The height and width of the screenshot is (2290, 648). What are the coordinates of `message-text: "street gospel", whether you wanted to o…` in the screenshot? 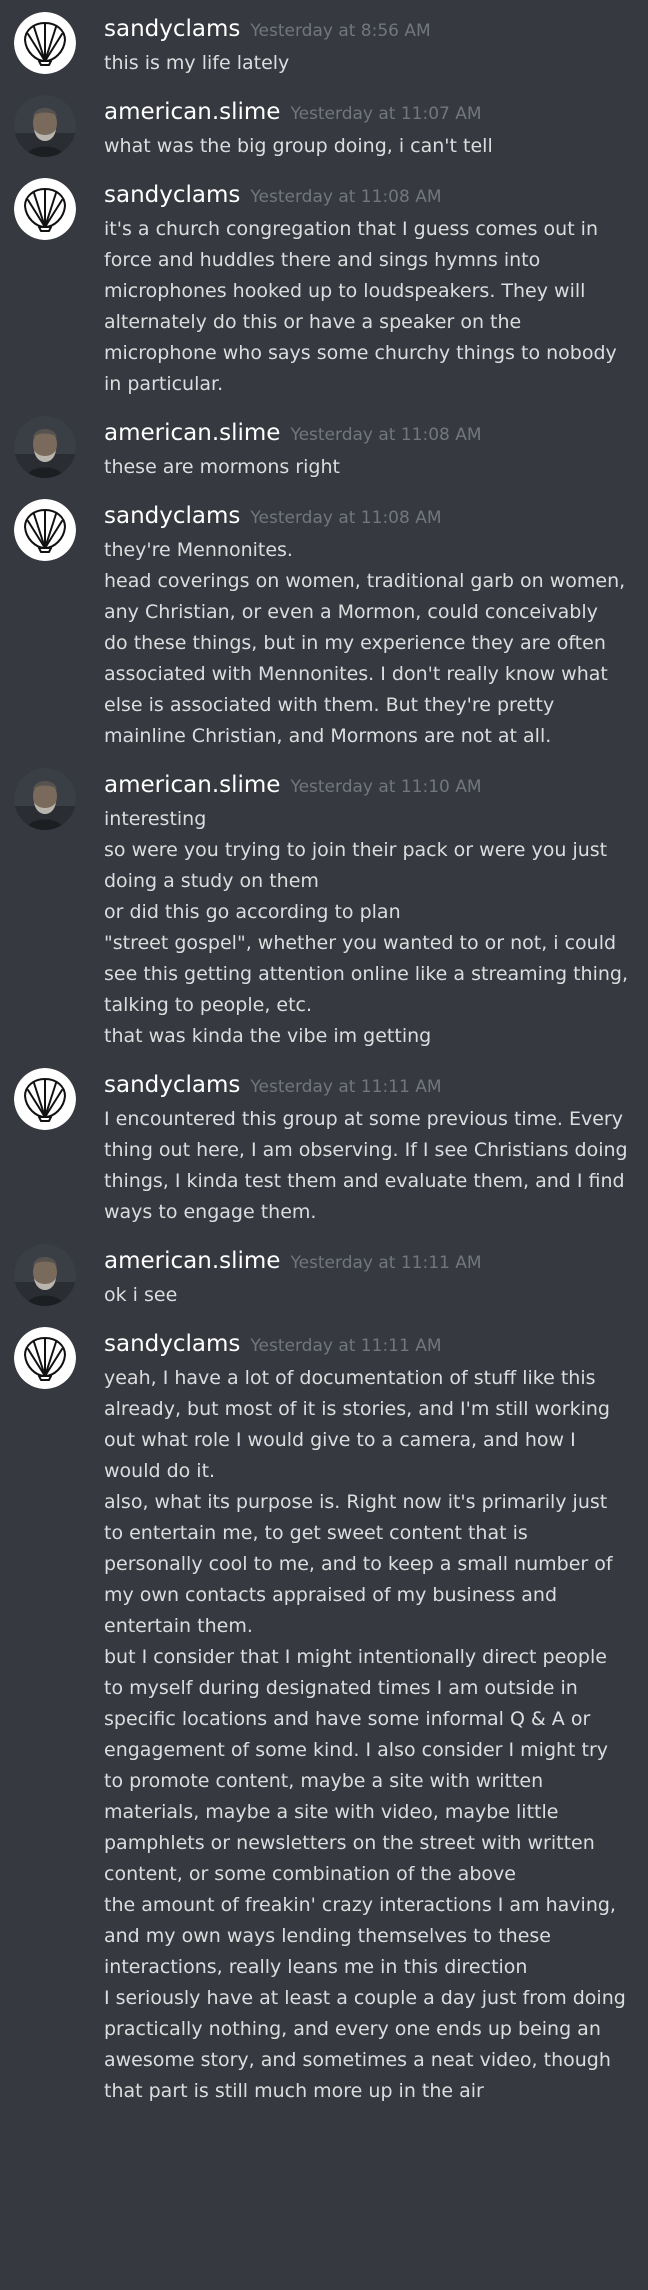 It's located at (360, 943).